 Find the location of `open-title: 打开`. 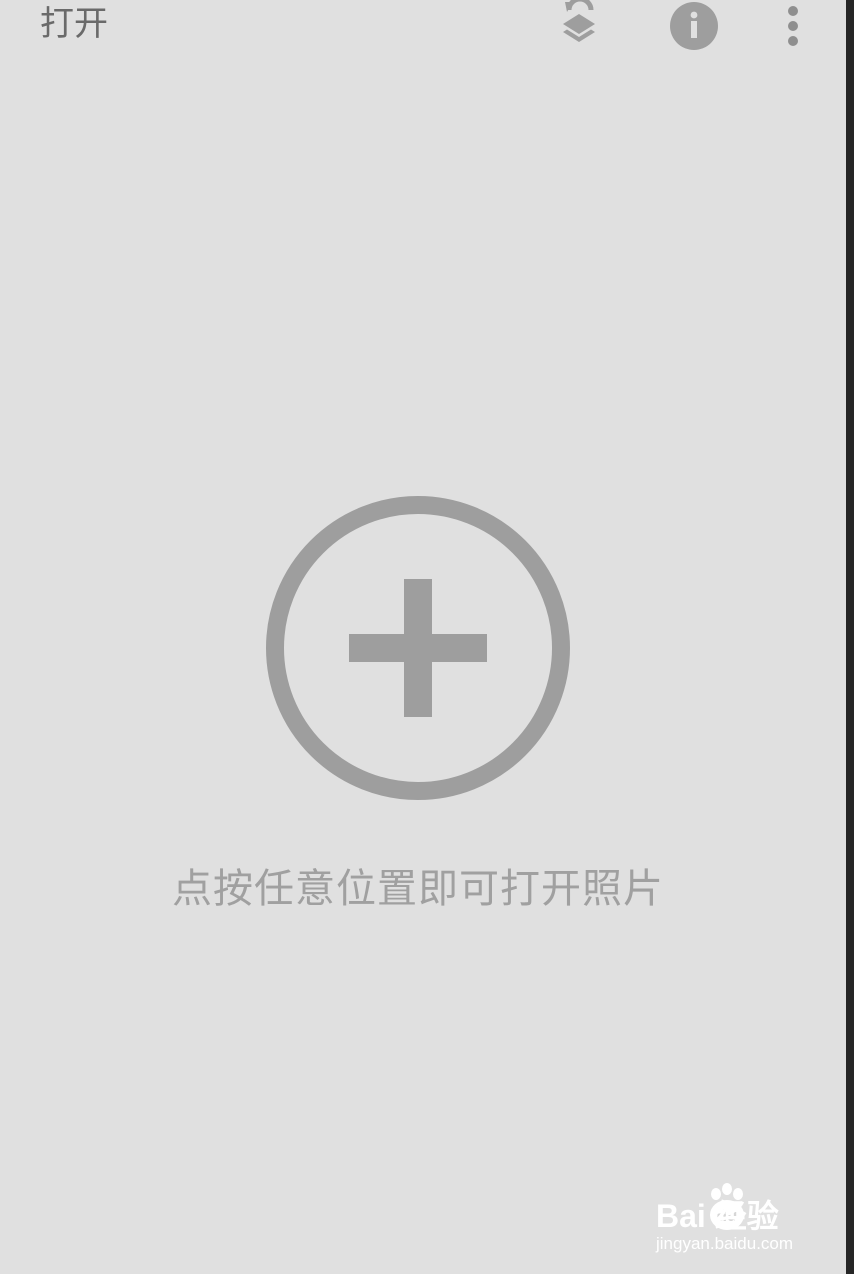

open-title: 打开 is located at coordinates (74, 24).